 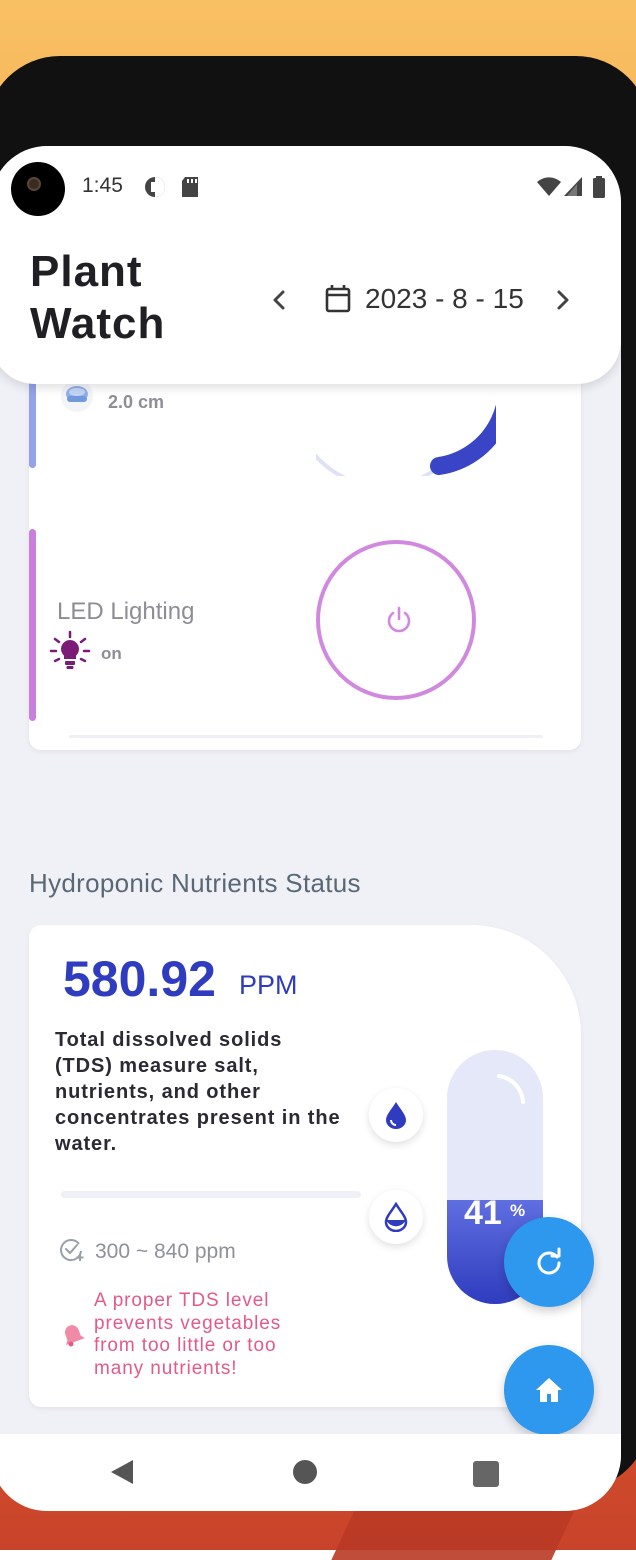 I want to click on app-header: 1:45 Plant Watch 2023 - 8 - 15, so click(x=310, y=265).